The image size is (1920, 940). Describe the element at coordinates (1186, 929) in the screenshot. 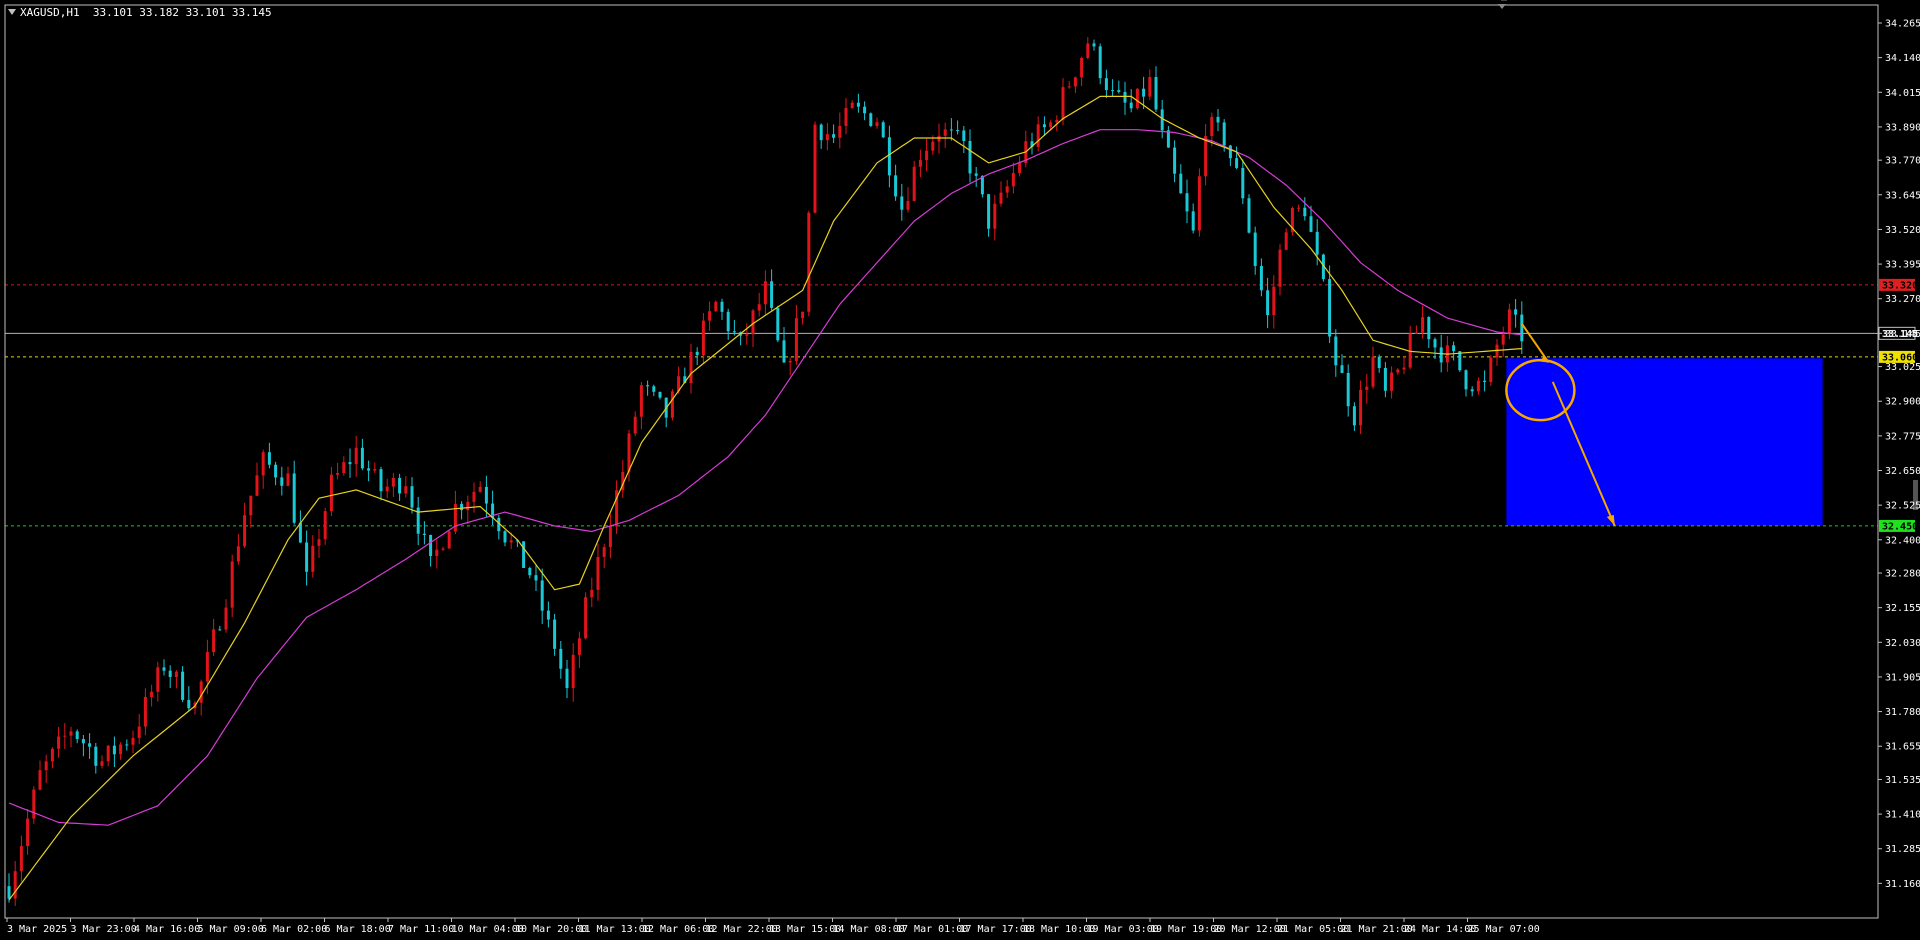

I see `x-tick-label: 19 Mar 19:00` at that location.